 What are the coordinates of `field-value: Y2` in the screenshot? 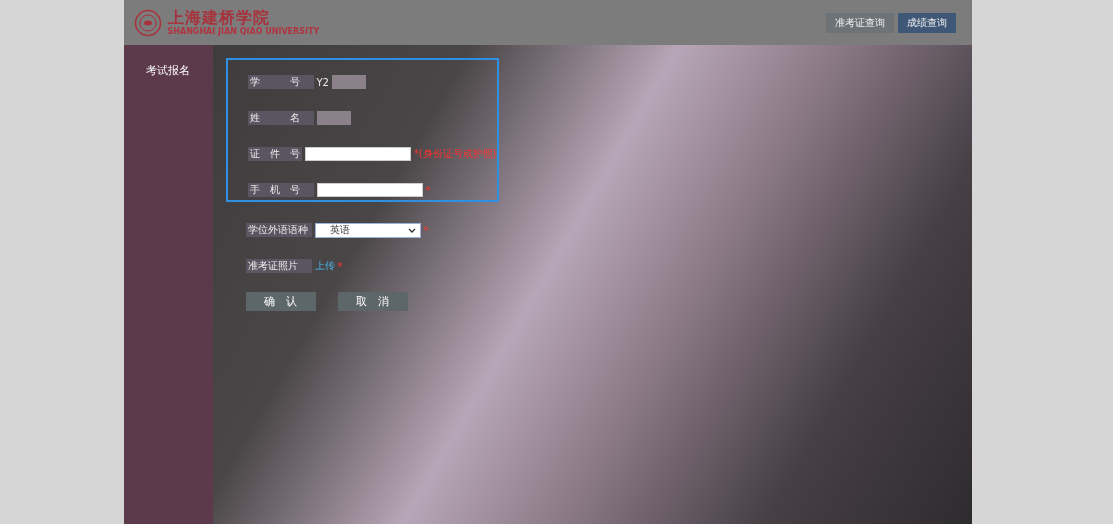 It's located at (322, 82).